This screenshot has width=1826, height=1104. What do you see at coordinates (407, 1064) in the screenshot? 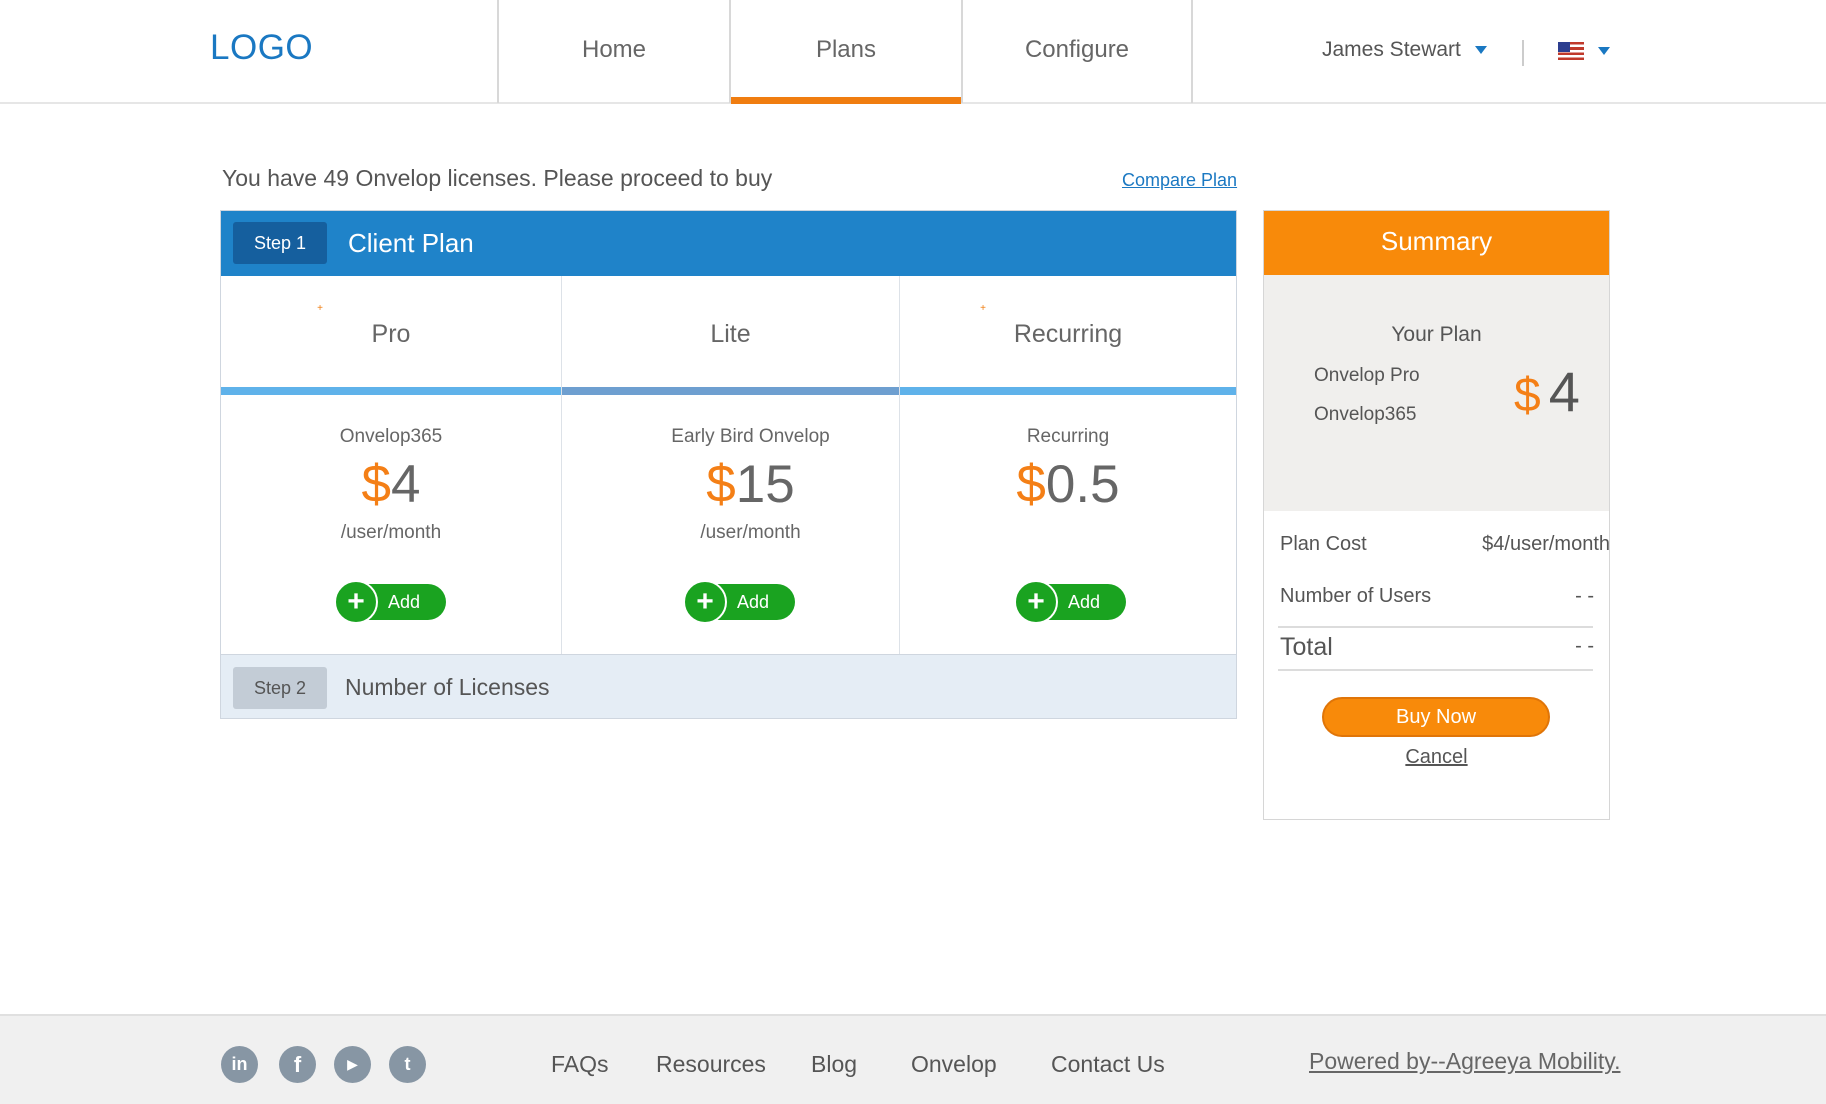
I see `twitter-icon: t` at bounding box center [407, 1064].